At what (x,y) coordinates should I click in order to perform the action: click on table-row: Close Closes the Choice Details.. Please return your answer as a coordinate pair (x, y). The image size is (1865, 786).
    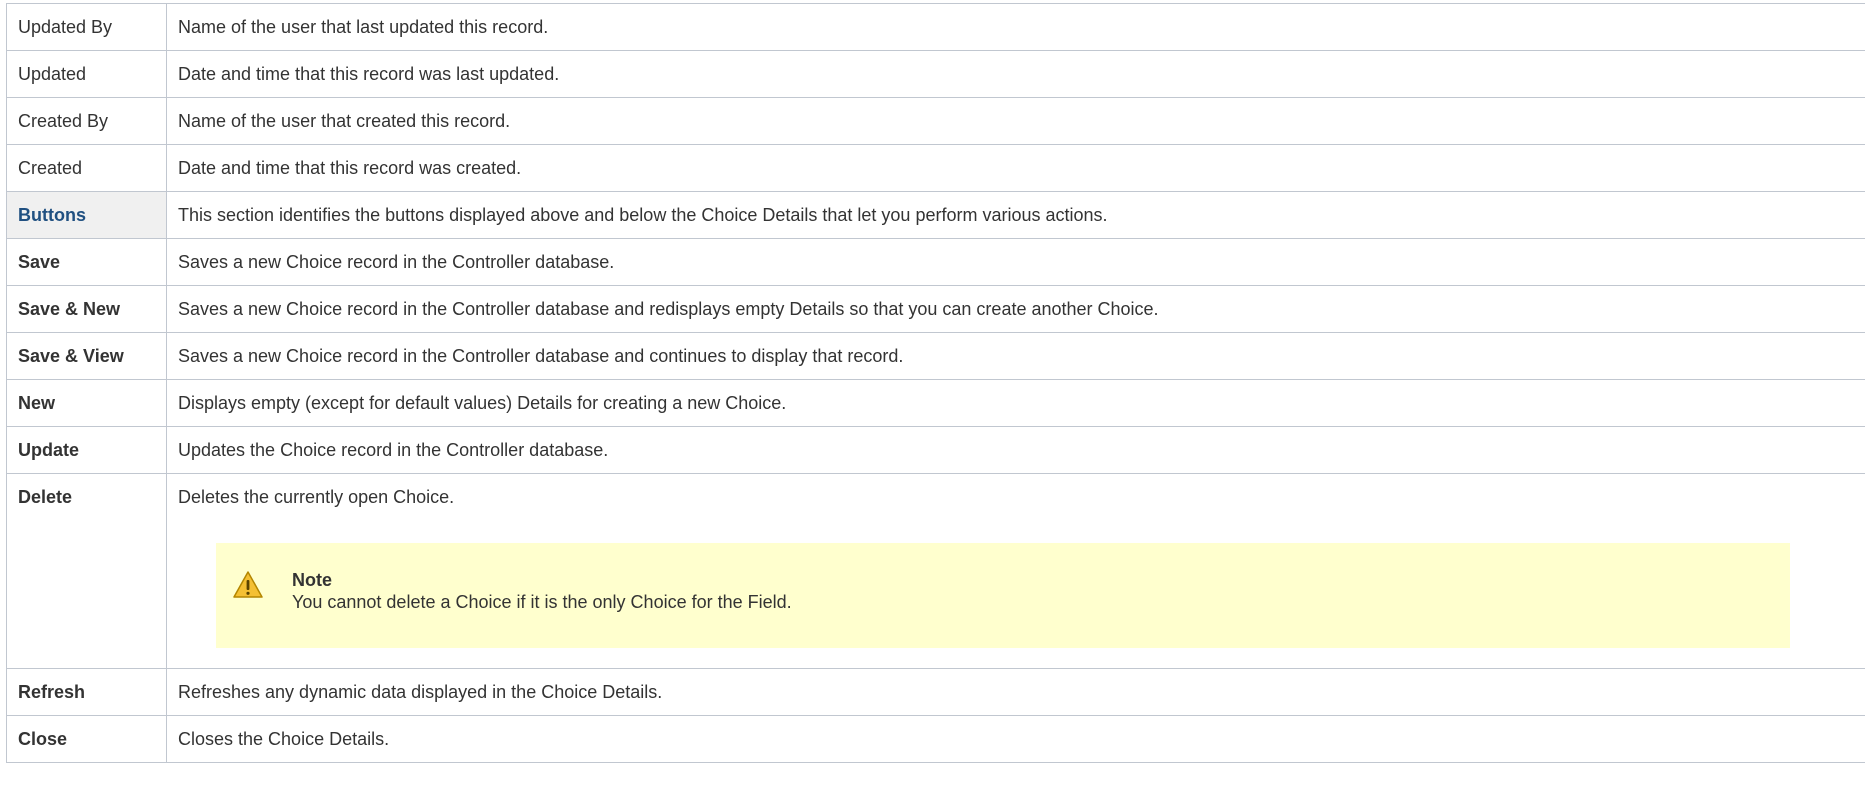
    Looking at the image, I should click on (935, 739).